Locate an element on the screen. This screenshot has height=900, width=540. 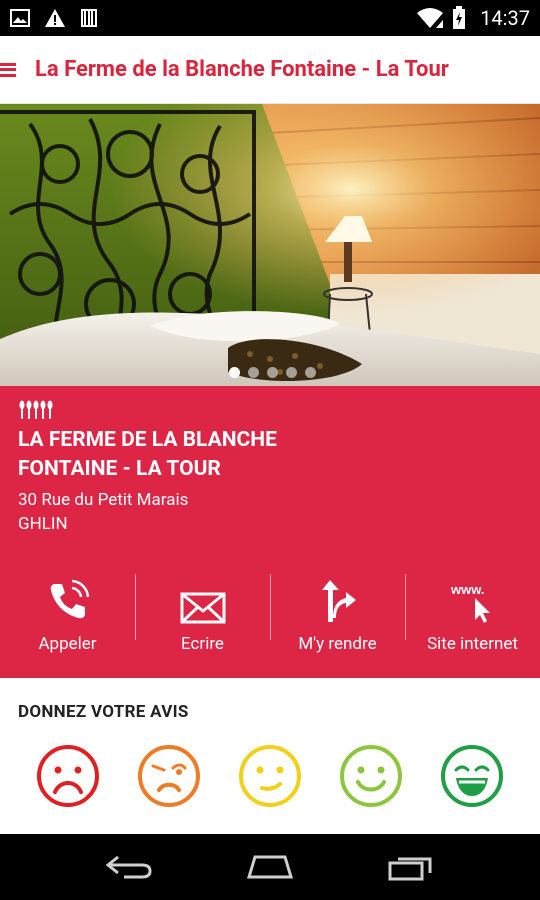
feedback-faces is located at coordinates (270, 776).